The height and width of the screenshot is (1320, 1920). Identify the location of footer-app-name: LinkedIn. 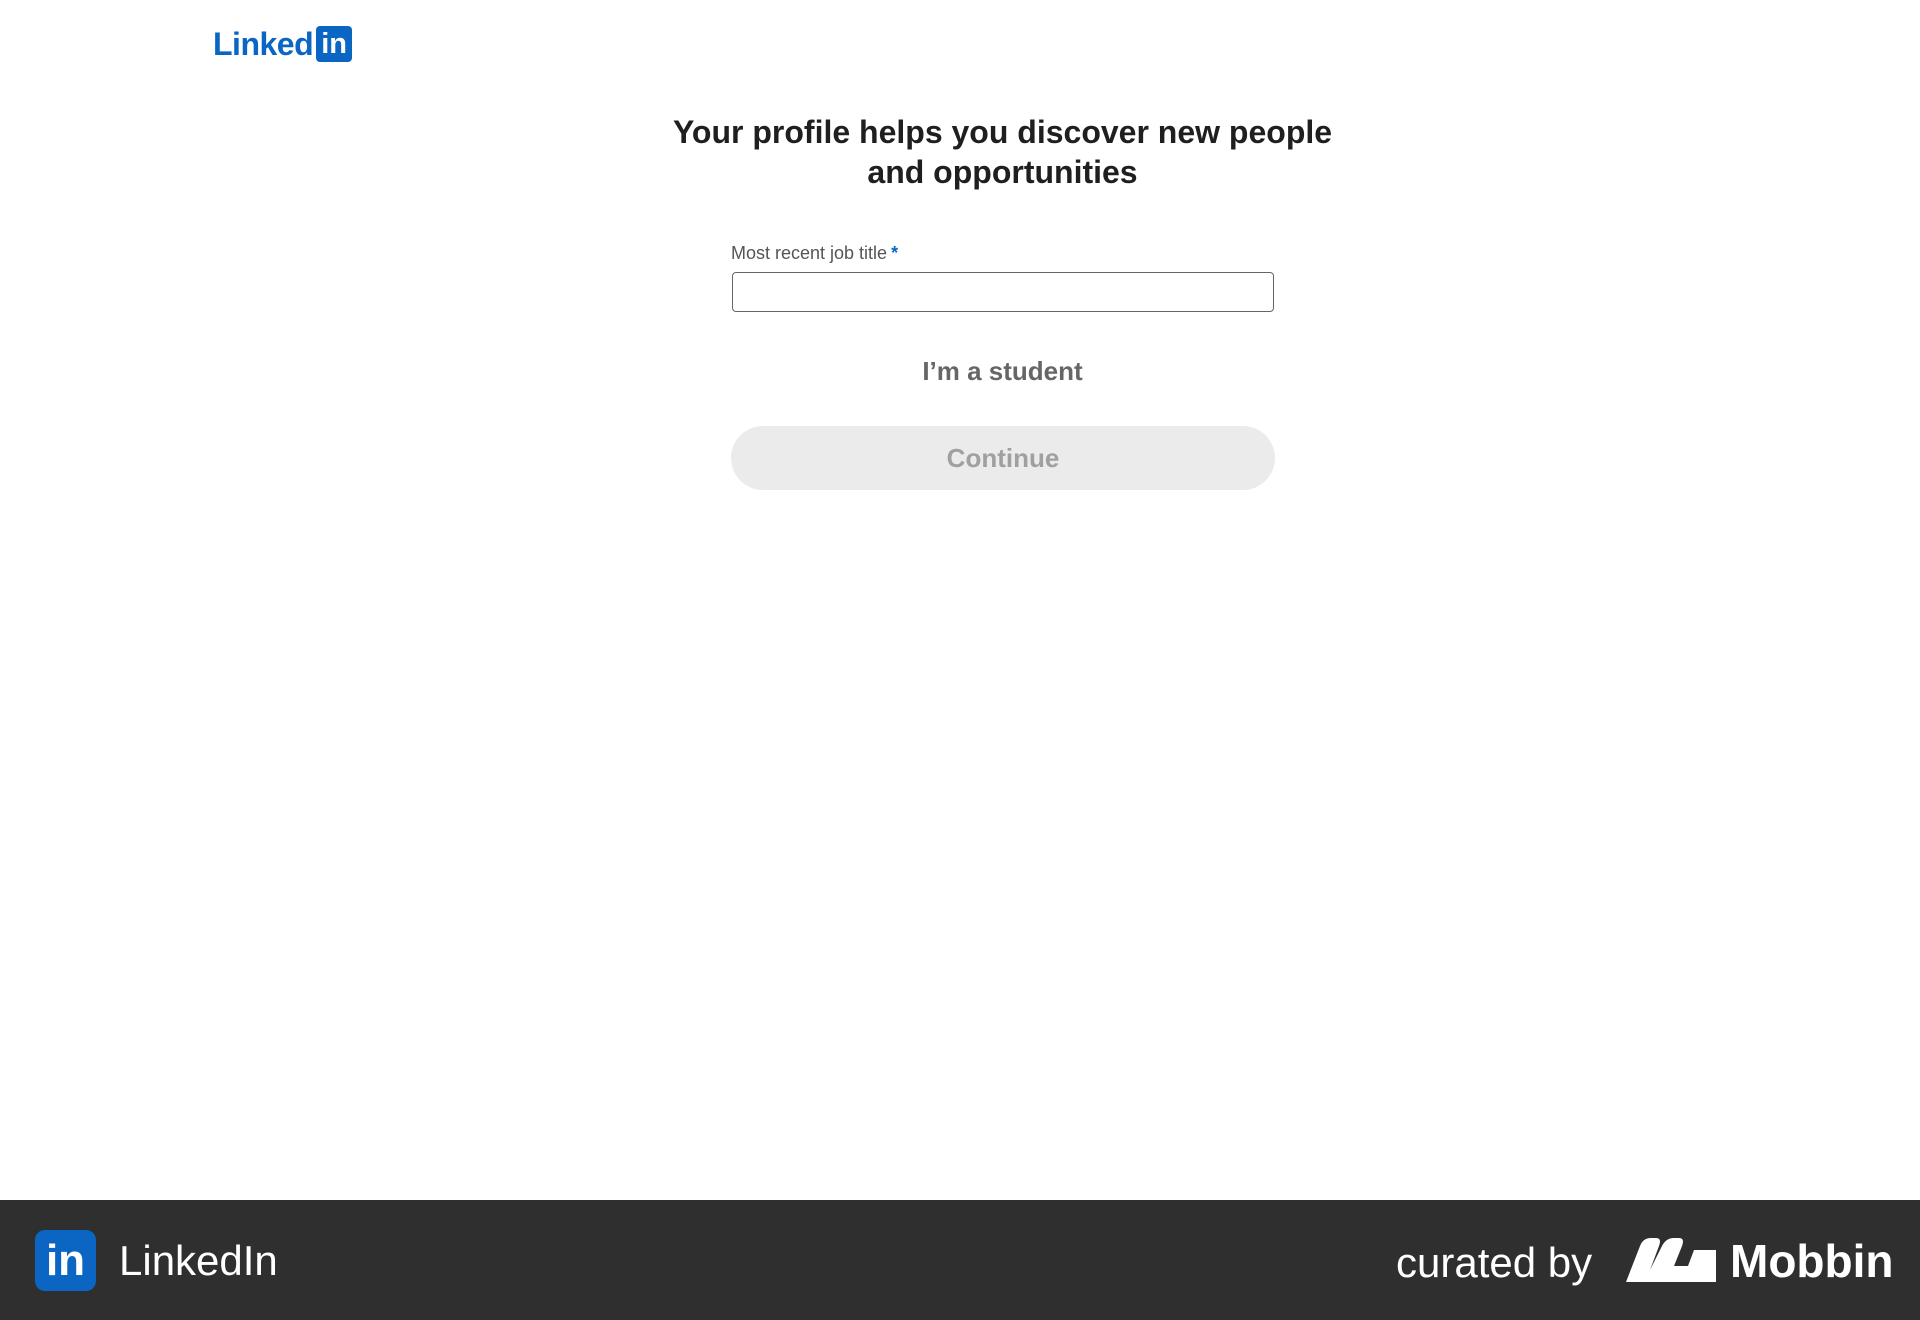
(198, 1260).